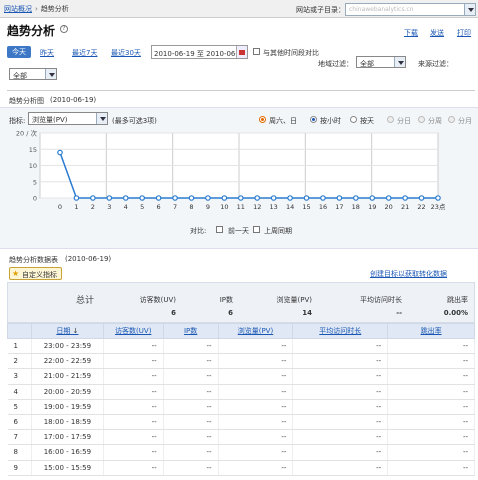 This screenshot has width=478, height=480. Describe the element at coordinates (381, 9) in the screenshot. I see `site-select-value: chinawebanalytics.cn` at that location.